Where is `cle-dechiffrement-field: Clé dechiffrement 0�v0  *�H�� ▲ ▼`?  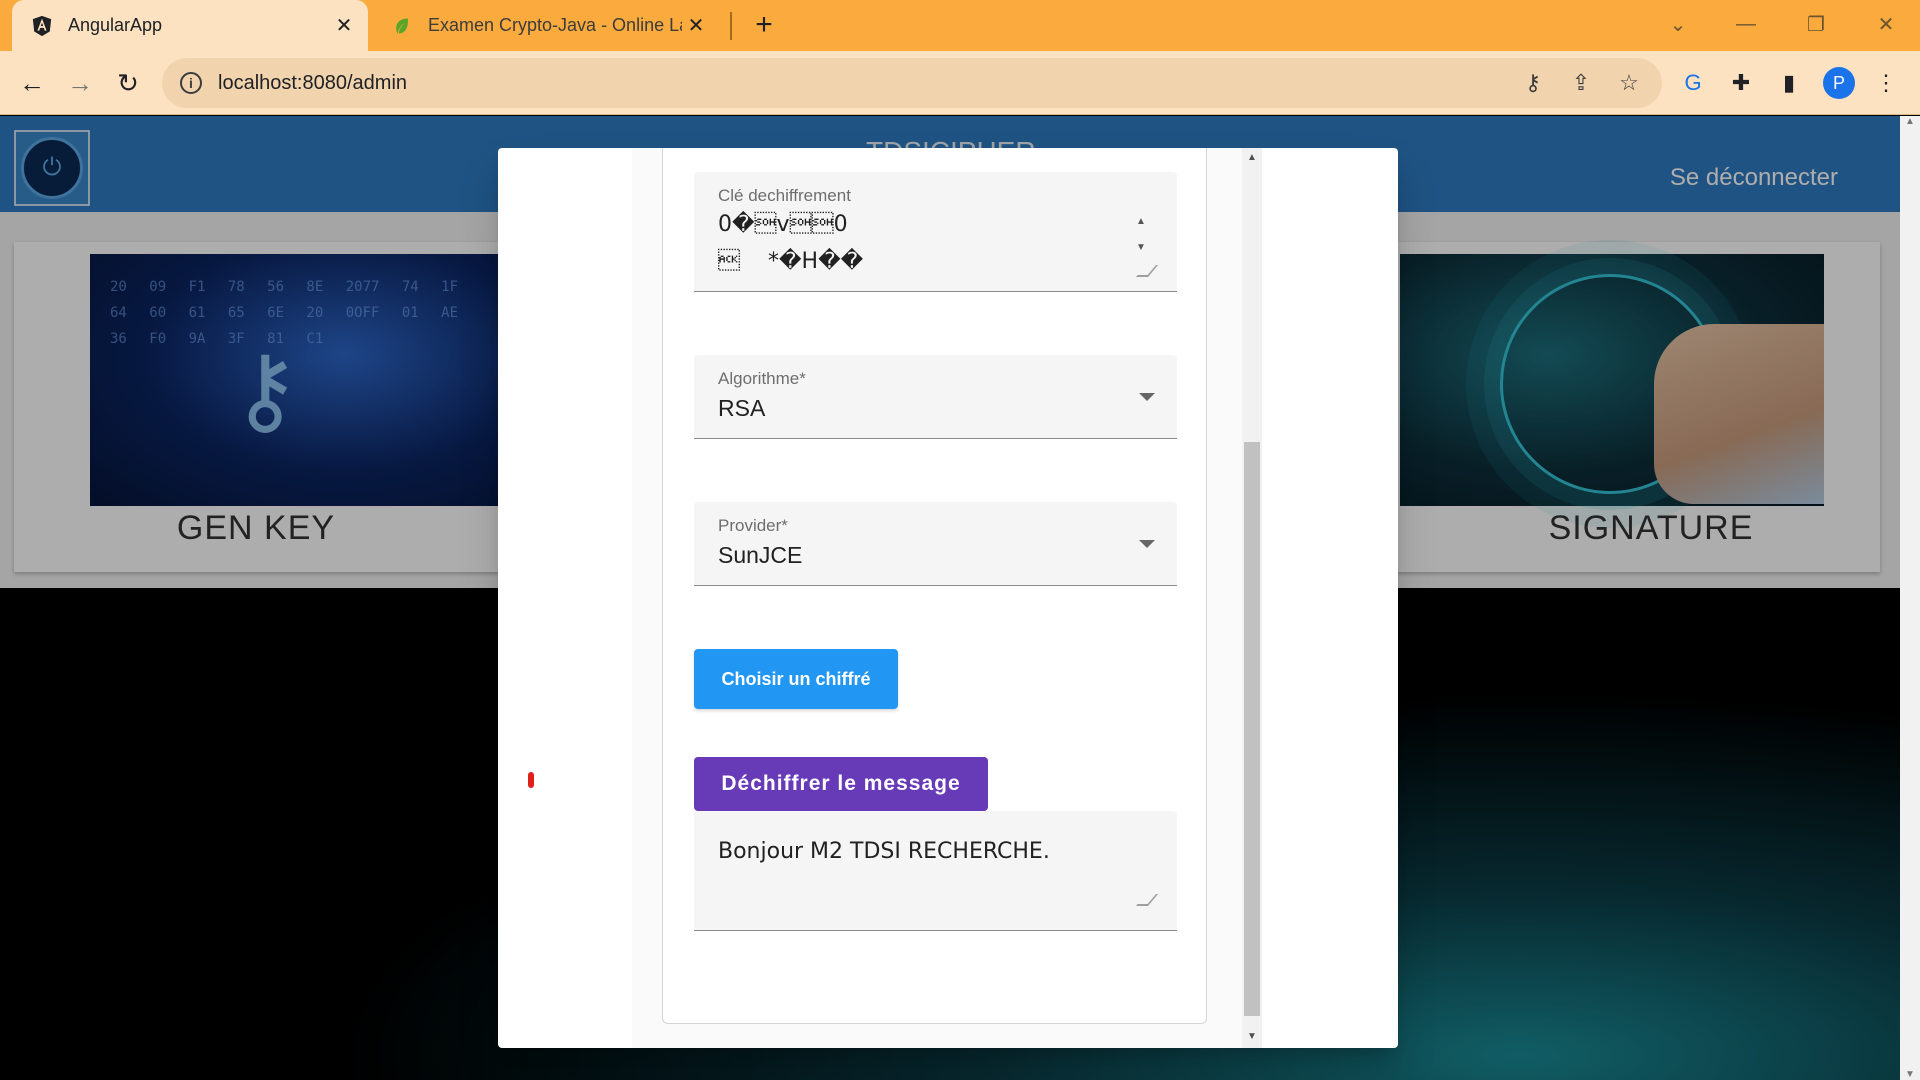 cle-dechiffrement-field: Clé dechiffrement 0�v0  *�H�� ▲ ▼ is located at coordinates (935, 232).